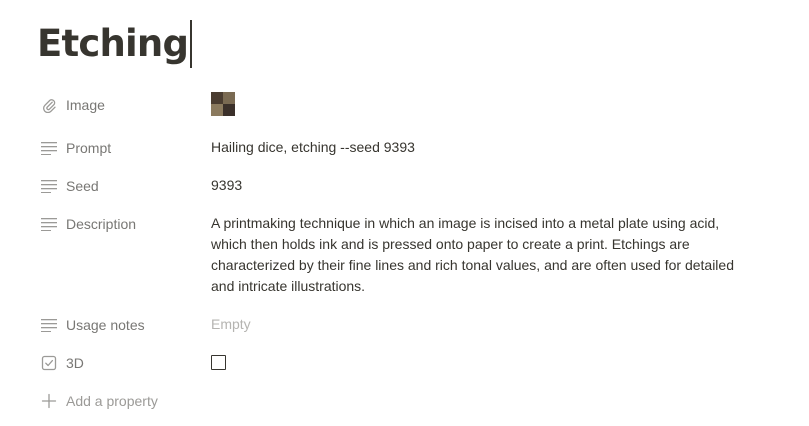 The image size is (809, 426). What do you see at coordinates (82, 186) in the screenshot?
I see `property-label: Seed` at bounding box center [82, 186].